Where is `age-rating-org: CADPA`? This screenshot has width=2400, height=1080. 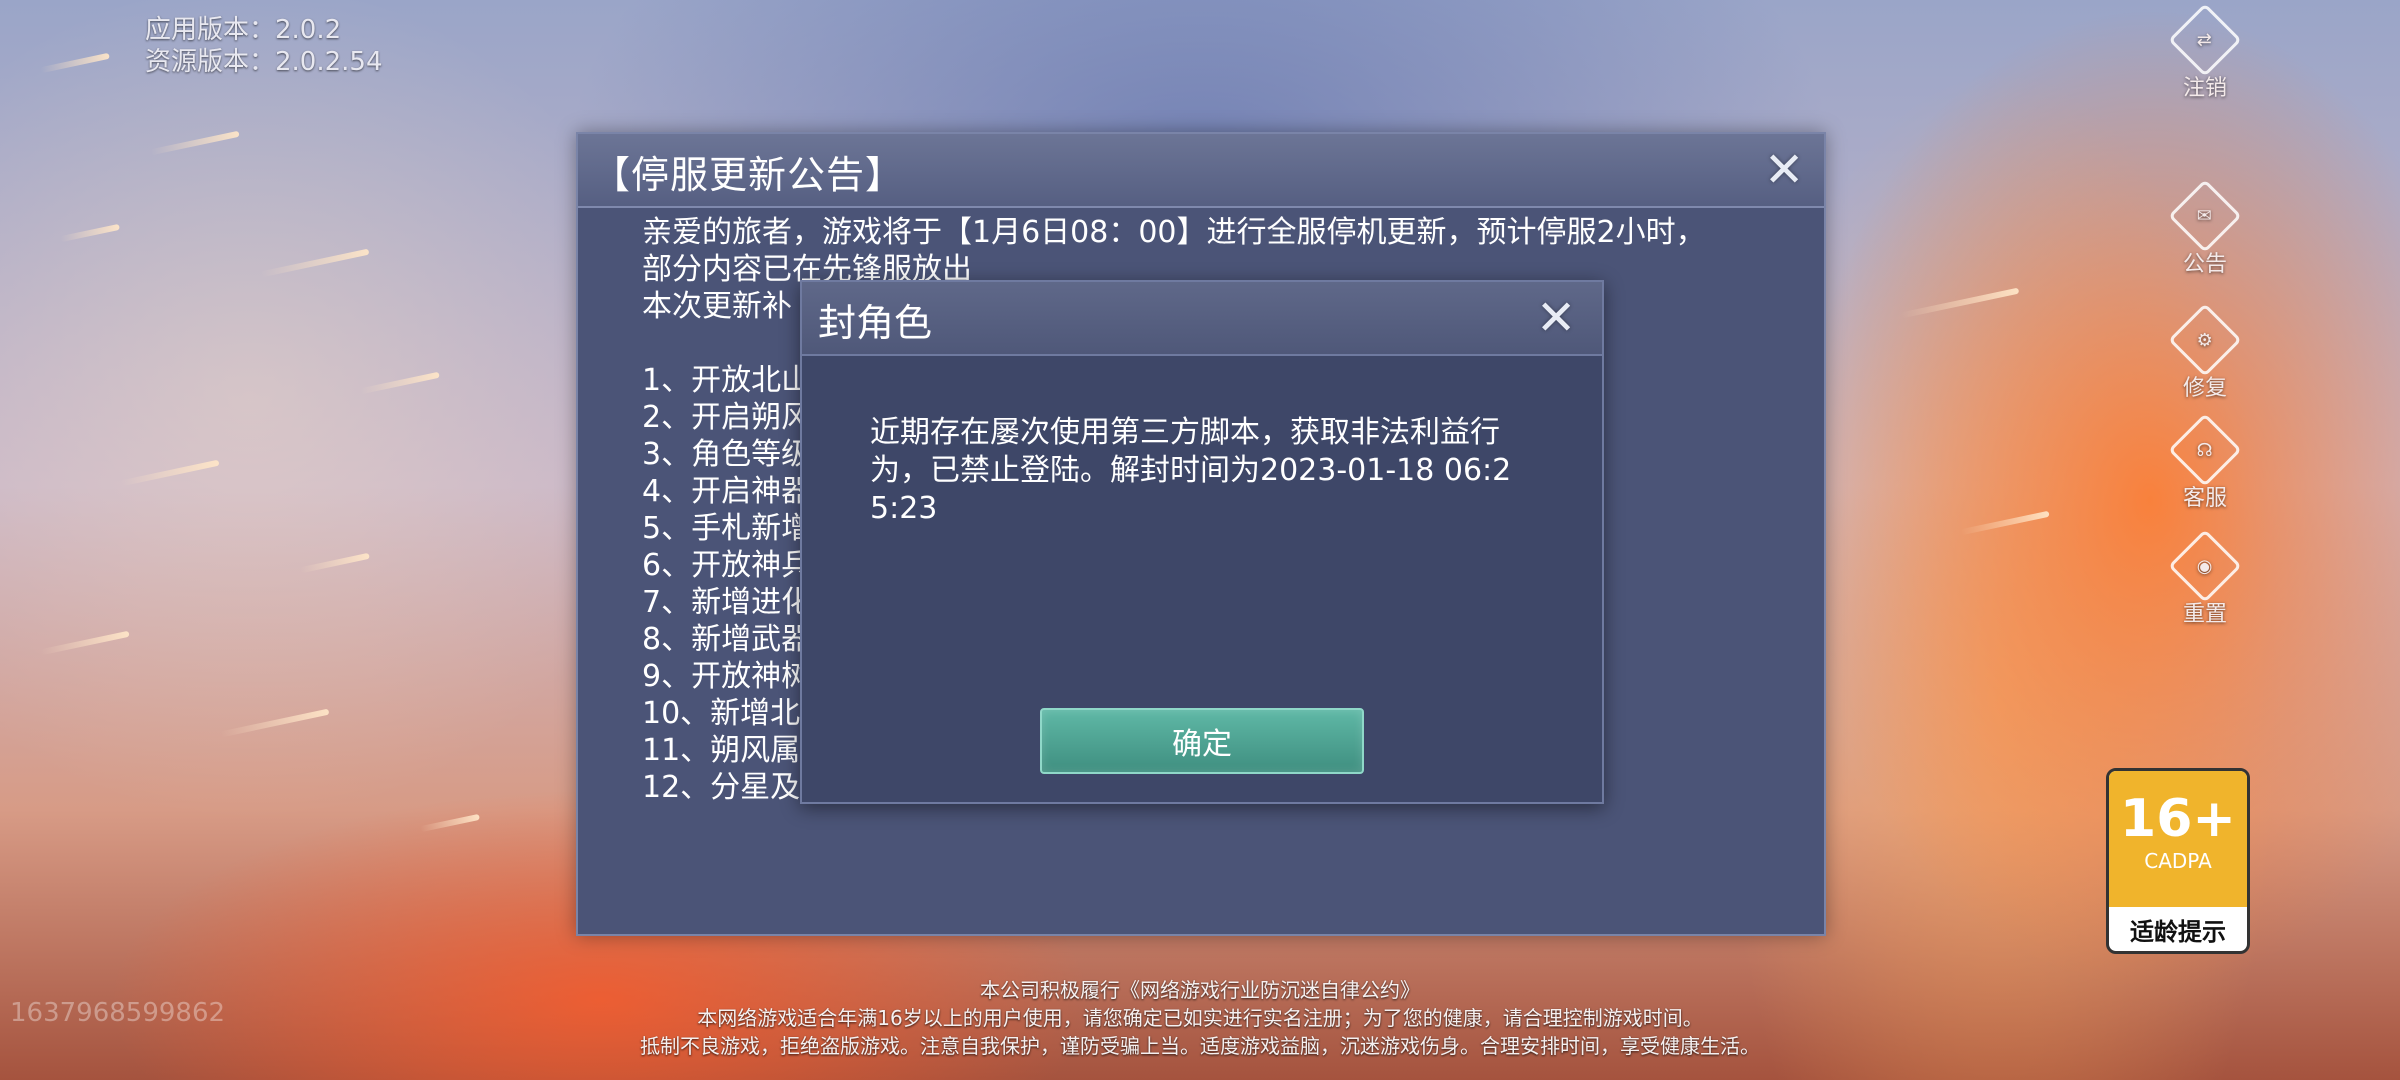 age-rating-org: CADPA is located at coordinates (2178, 861).